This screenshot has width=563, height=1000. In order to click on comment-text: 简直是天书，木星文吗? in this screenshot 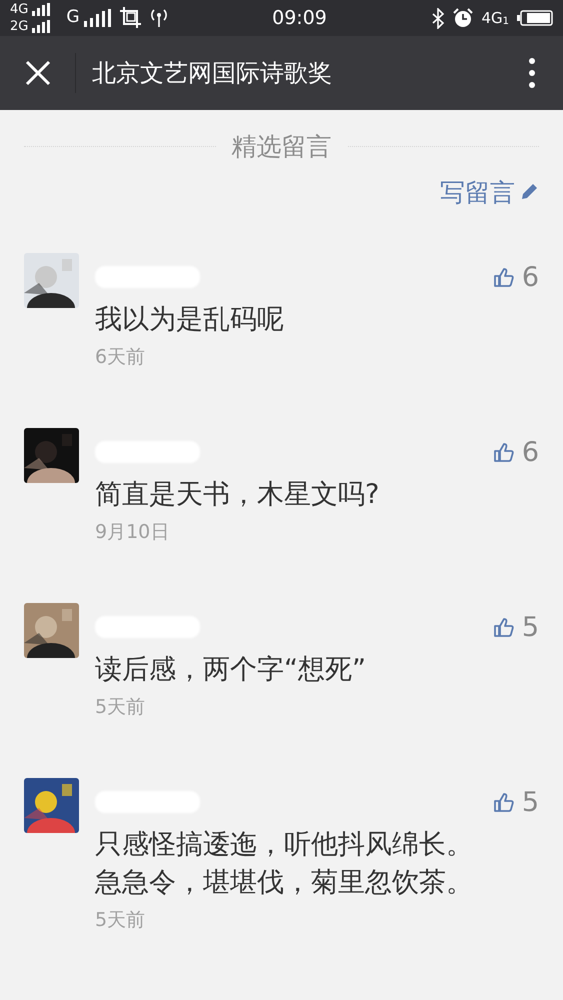, I will do `click(237, 495)`.